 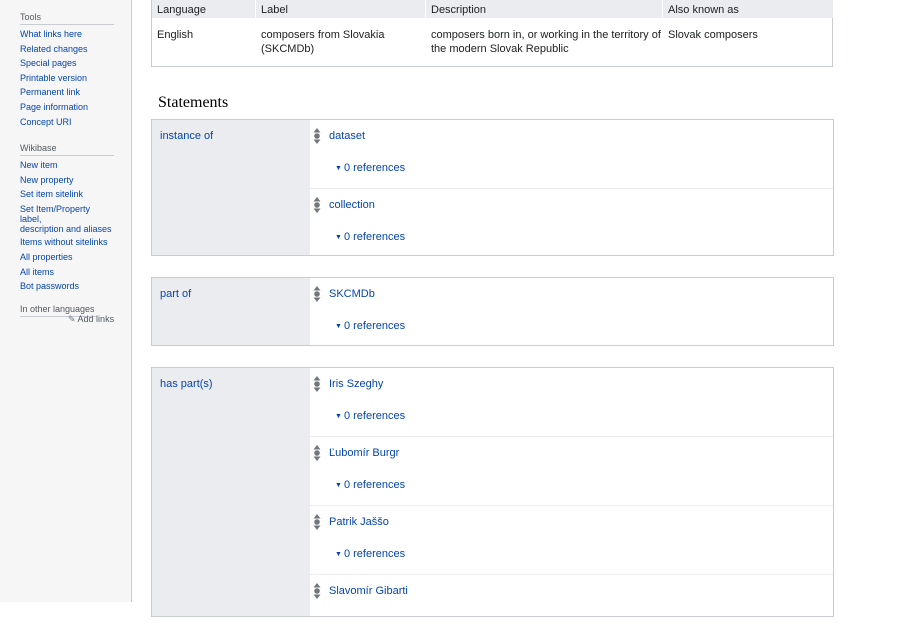 I want to click on statement: collection ▼ 0 references, so click(x=571, y=223).